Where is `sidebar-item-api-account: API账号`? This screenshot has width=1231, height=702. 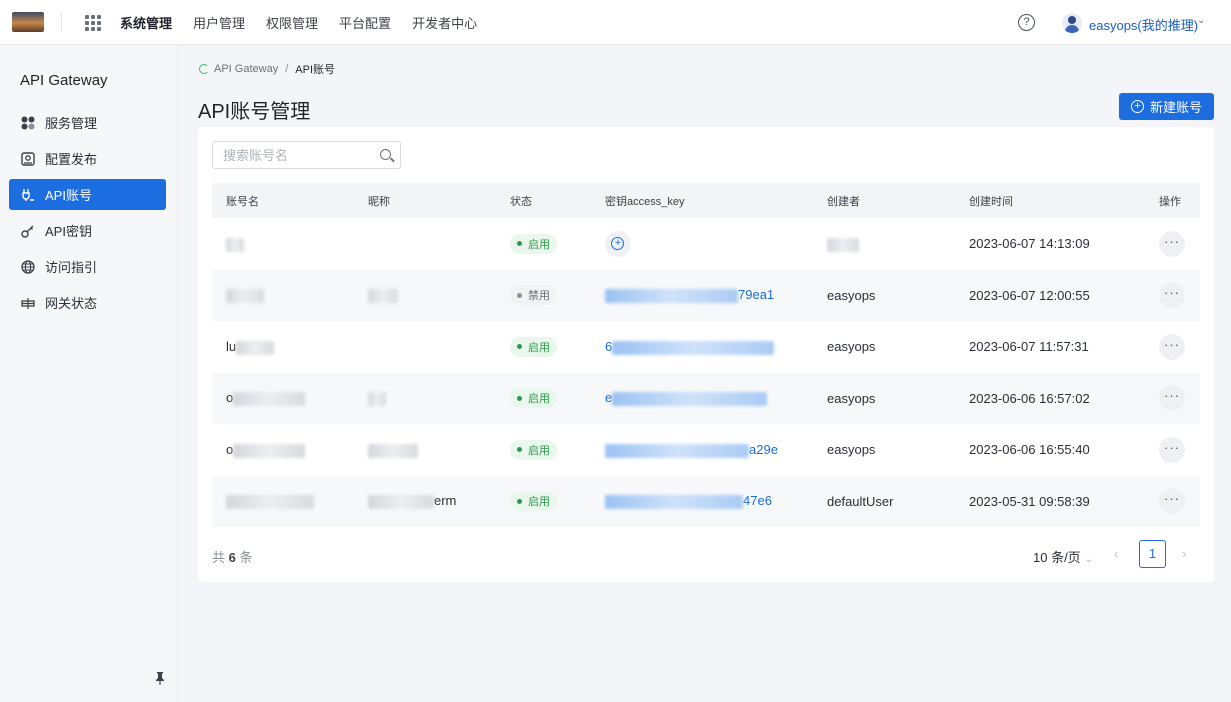 sidebar-item-api-account: API账号 is located at coordinates (87, 194).